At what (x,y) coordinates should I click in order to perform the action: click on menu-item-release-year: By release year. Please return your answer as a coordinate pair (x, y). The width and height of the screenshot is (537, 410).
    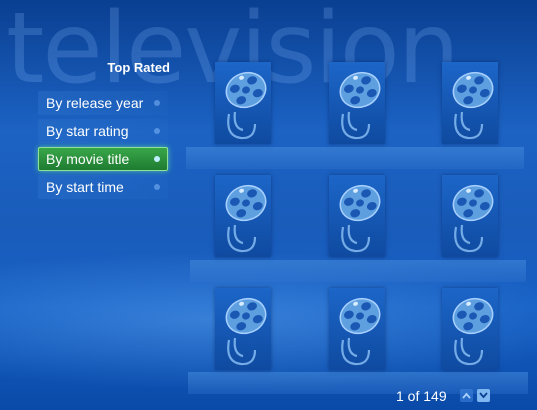
    Looking at the image, I should click on (103, 103).